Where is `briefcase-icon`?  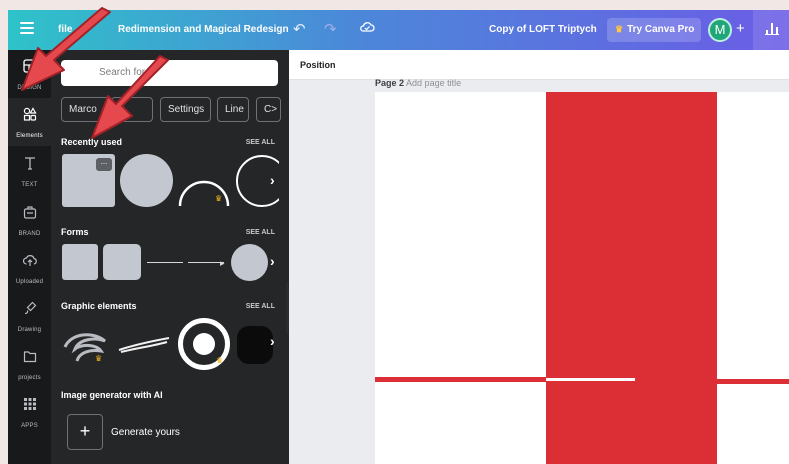
briefcase-icon is located at coordinates (29, 212).